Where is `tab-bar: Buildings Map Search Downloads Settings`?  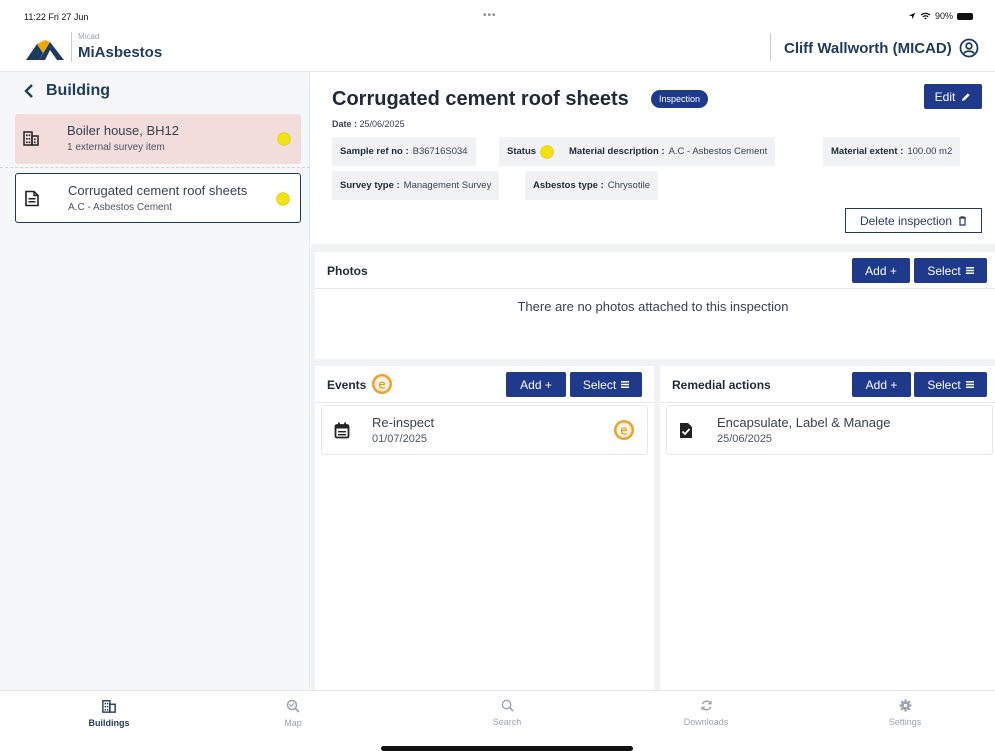 tab-bar: Buildings Map Search Downloads Settings is located at coordinates (497, 720).